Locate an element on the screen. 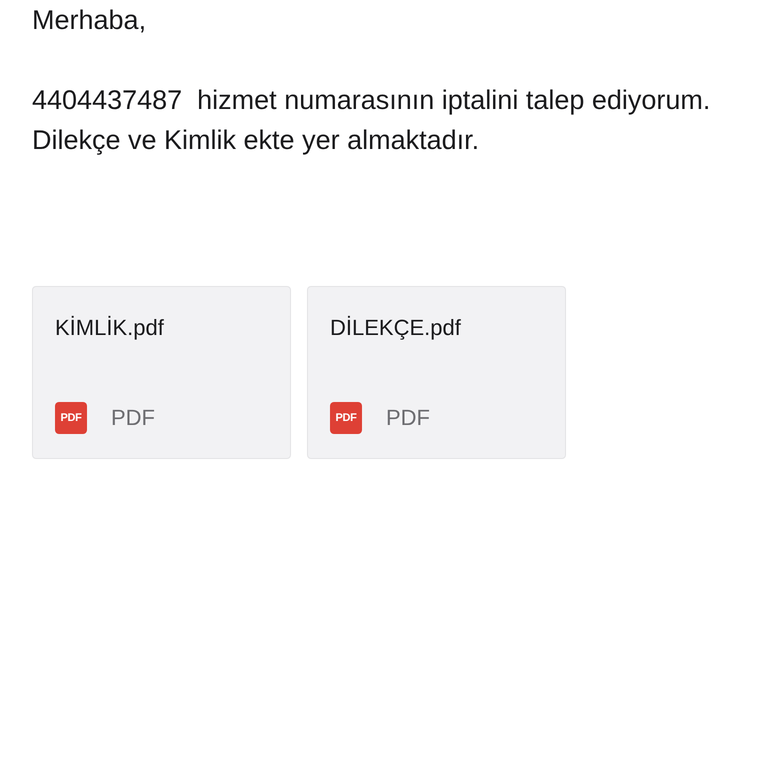  file-name: KİMLİK.pdf is located at coordinates (110, 328).